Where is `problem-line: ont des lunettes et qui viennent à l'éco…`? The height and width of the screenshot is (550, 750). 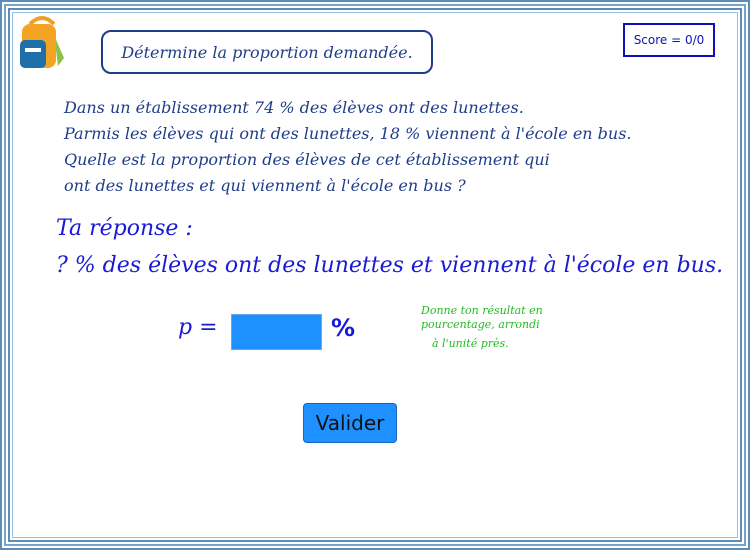
problem-line: ont des lunettes et qui viennent à l'éco… is located at coordinates (265, 185).